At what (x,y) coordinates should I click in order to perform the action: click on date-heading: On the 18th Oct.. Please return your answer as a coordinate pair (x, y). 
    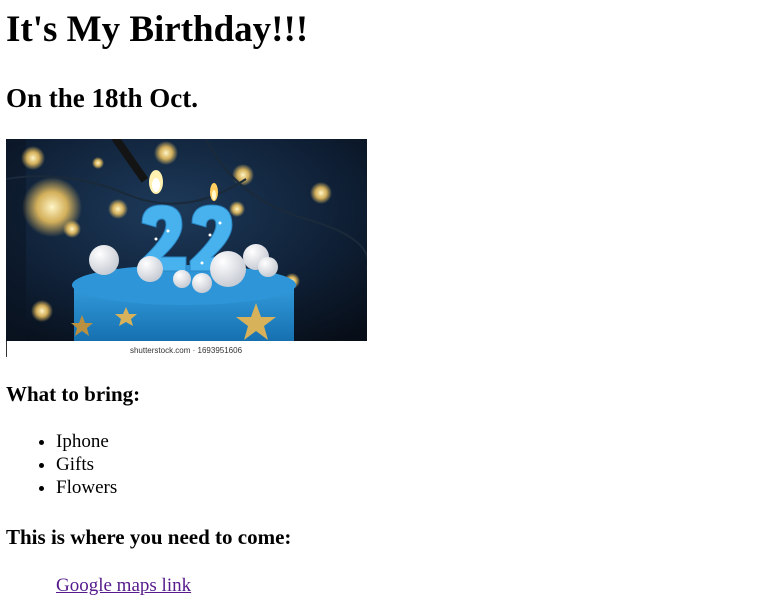
    Looking at the image, I should click on (102, 98).